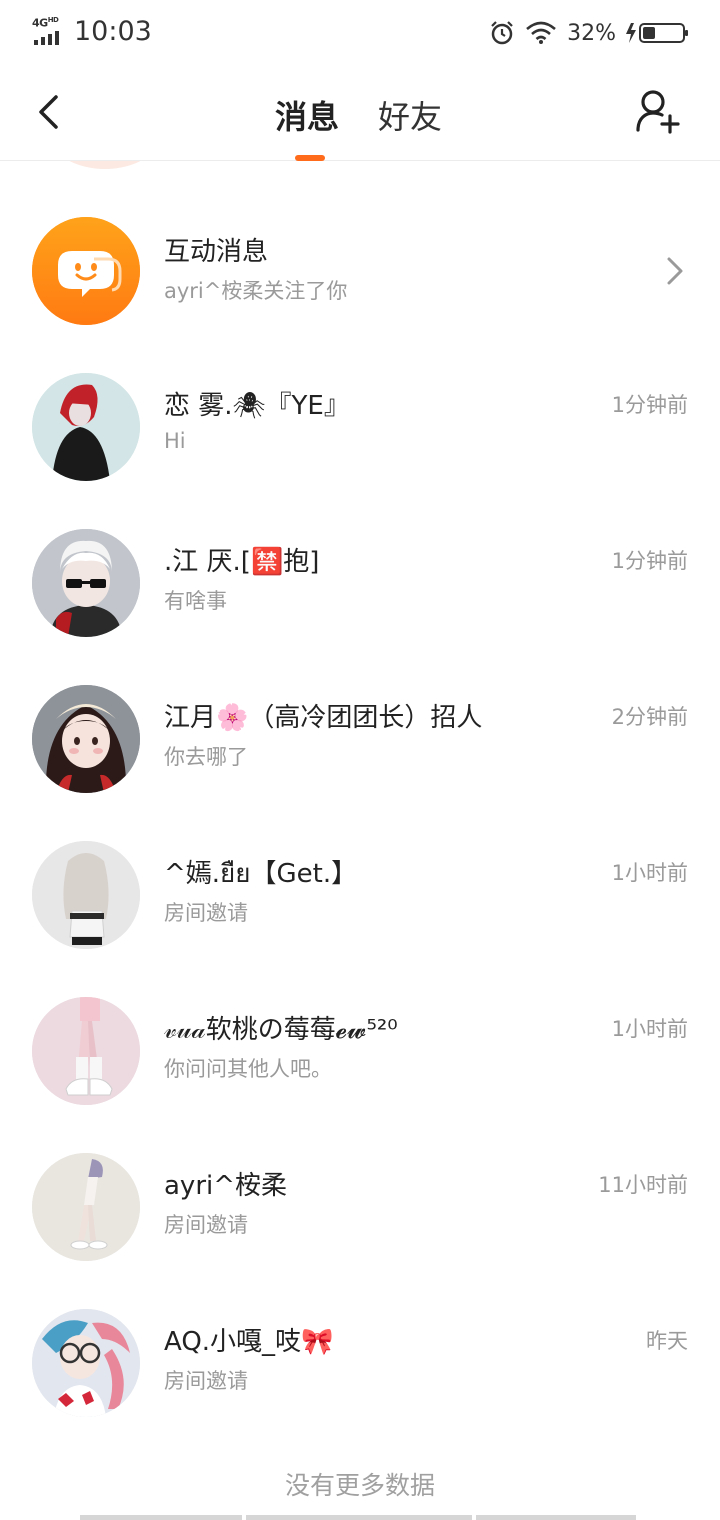 This screenshot has width=720, height=1520. Describe the element at coordinates (359, 1485) in the screenshot. I see `no-more-data-text: 没有更多数据` at that location.